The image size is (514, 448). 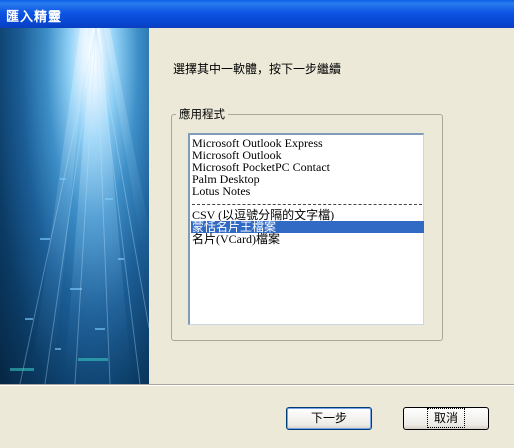 I want to click on next-button: 下一步, so click(x=329, y=418).